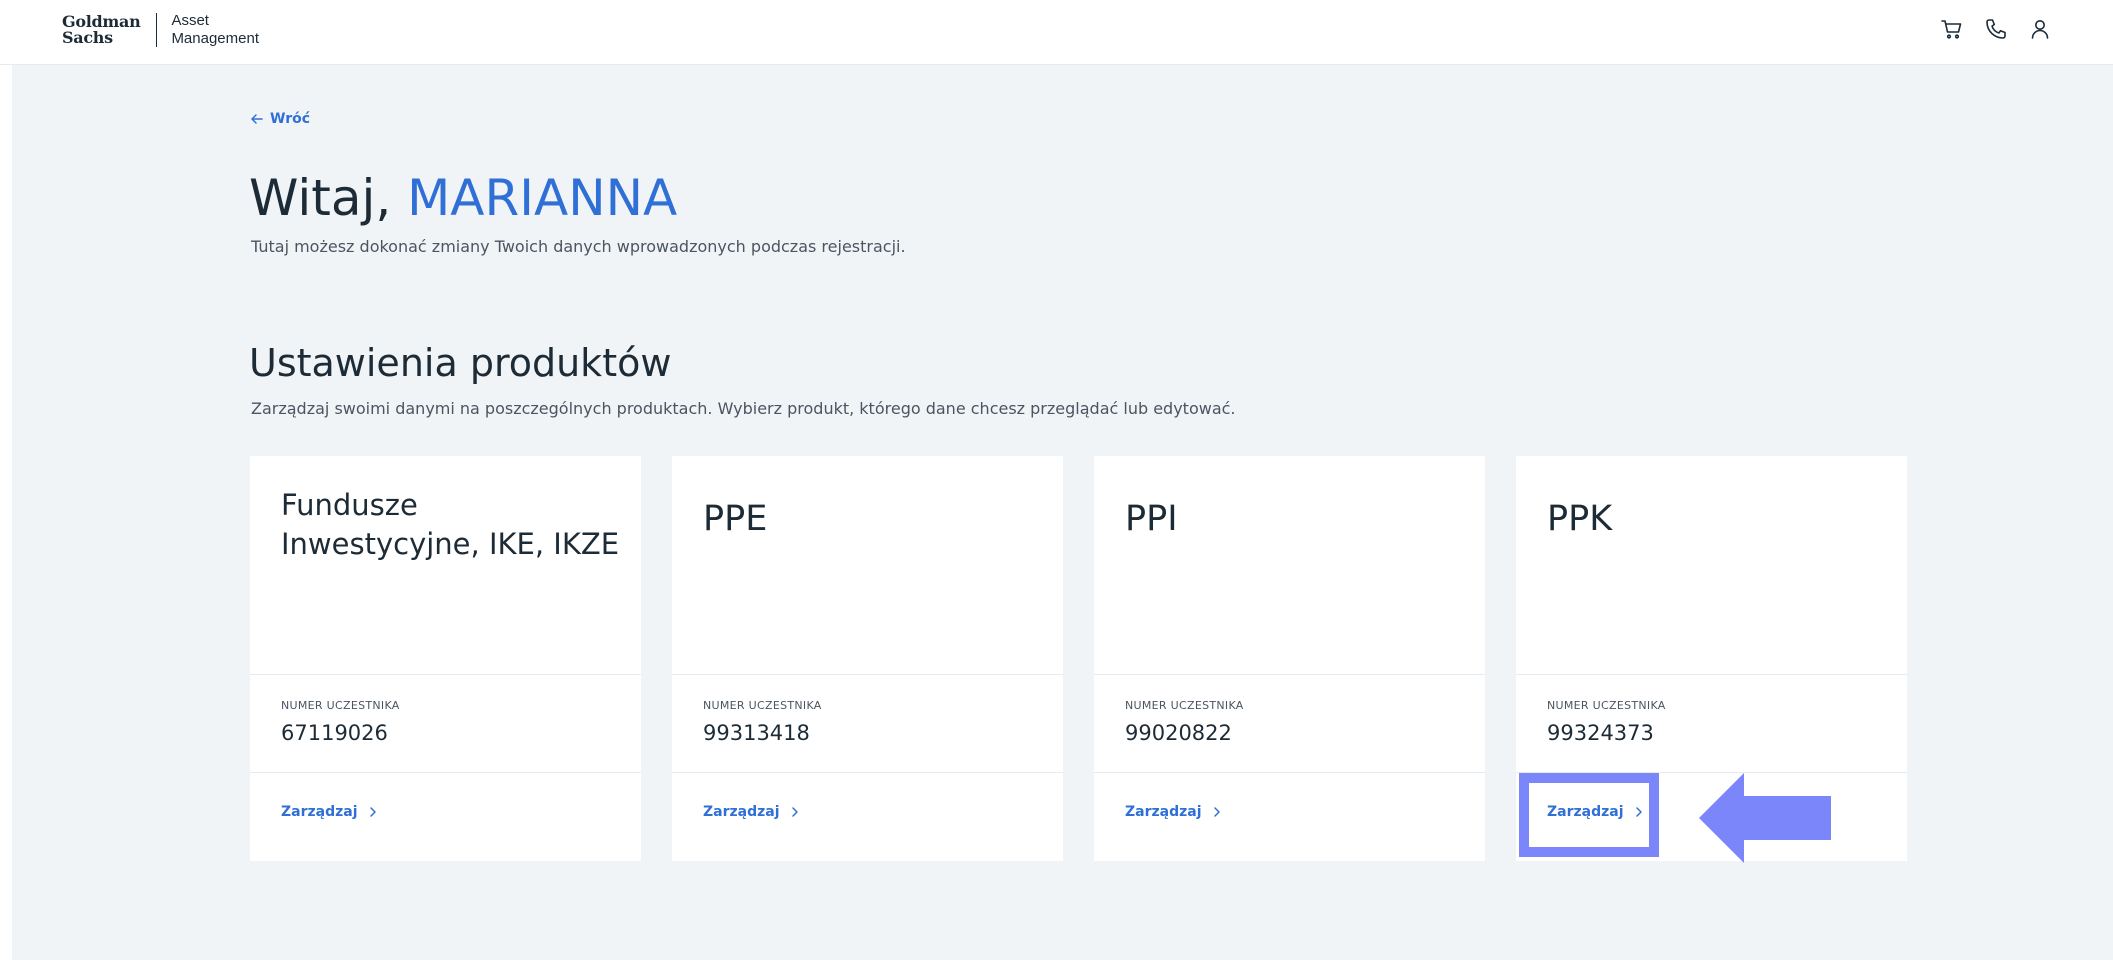 The height and width of the screenshot is (960, 2113). What do you see at coordinates (257, 119) in the screenshot?
I see `arrow-left-icon` at bounding box center [257, 119].